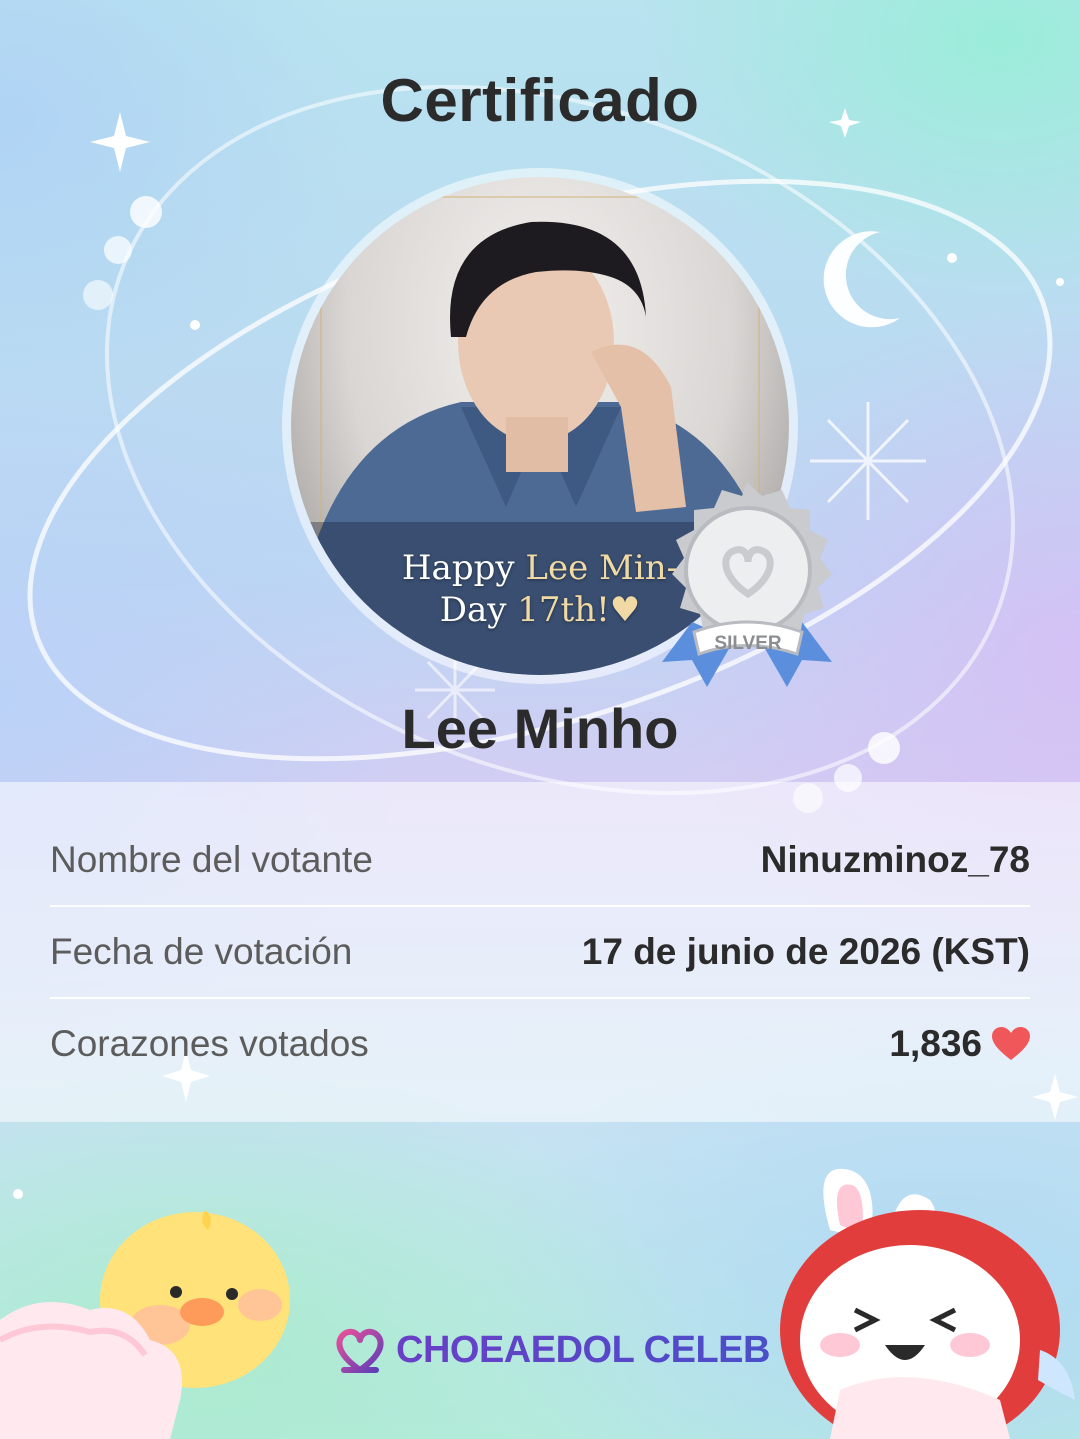 Image resolution: width=1080 pixels, height=1439 pixels. What do you see at coordinates (747, 643) in the screenshot?
I see `badge-label: SILVER` at bounding box center [747, 643].